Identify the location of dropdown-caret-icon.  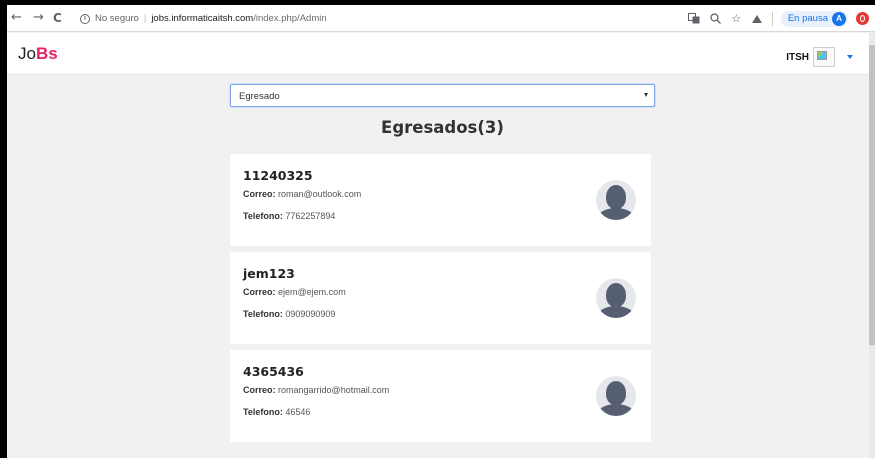
(850, 57).